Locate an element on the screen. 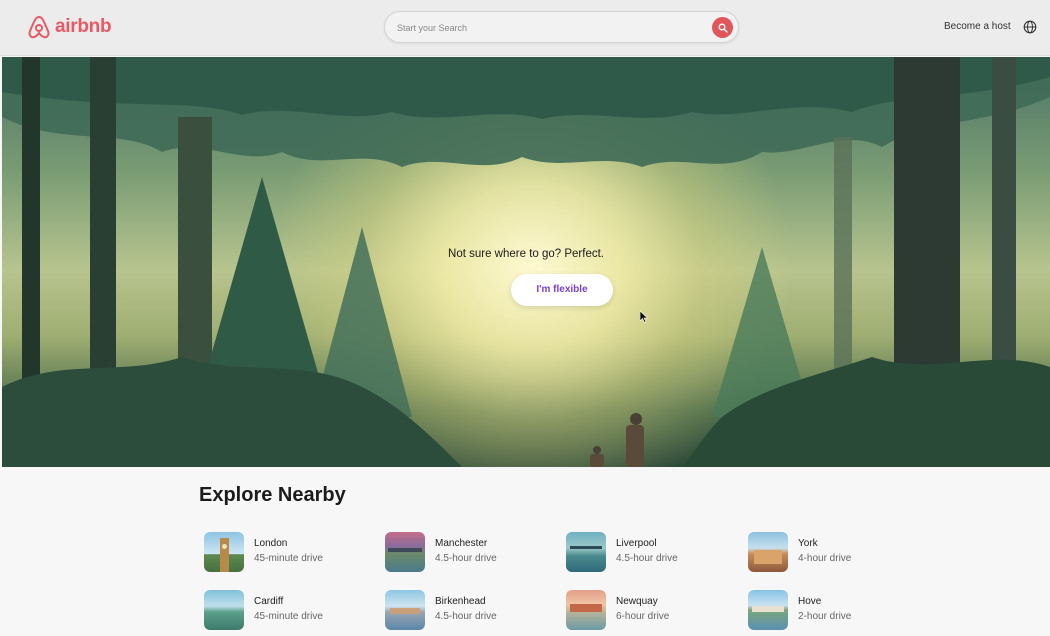 This screenshot has width=1050, height=636. place-name: Newquay is located at coordinates (637, 601).